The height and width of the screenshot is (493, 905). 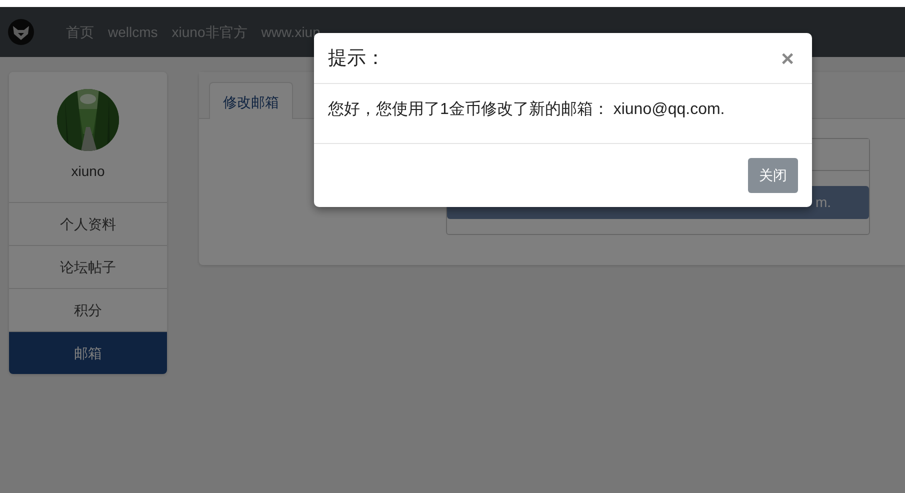 What do you see at coordinates (88, 352) in the screenshot?
I see `sidebar-item: 邮箱` at bounding box center [88, 352].